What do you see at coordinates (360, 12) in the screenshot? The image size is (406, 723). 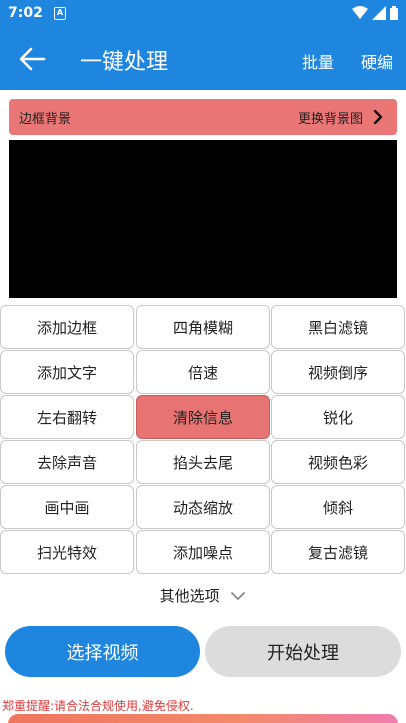 I see `wifi-icon` at bounding box center [360, 12].